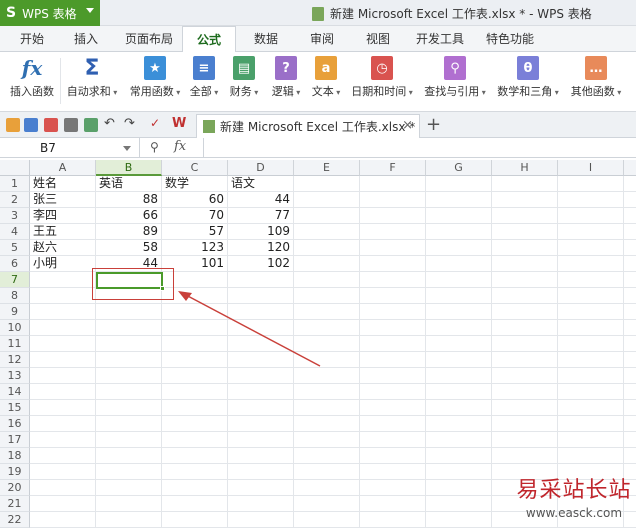 Image resolution: width=636 pixels, height=530 pixels. I want to click on grid-cell: 89, so click(129, 232).